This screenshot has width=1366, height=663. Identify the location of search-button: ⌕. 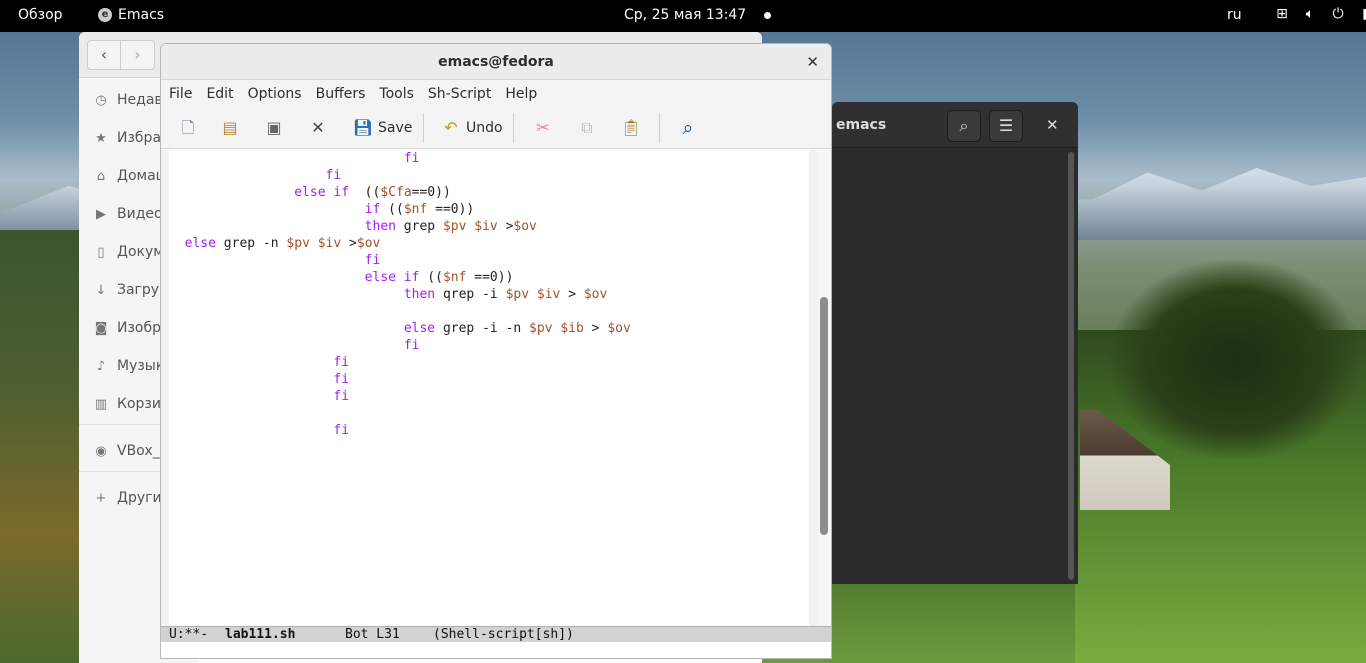
(688, 128).